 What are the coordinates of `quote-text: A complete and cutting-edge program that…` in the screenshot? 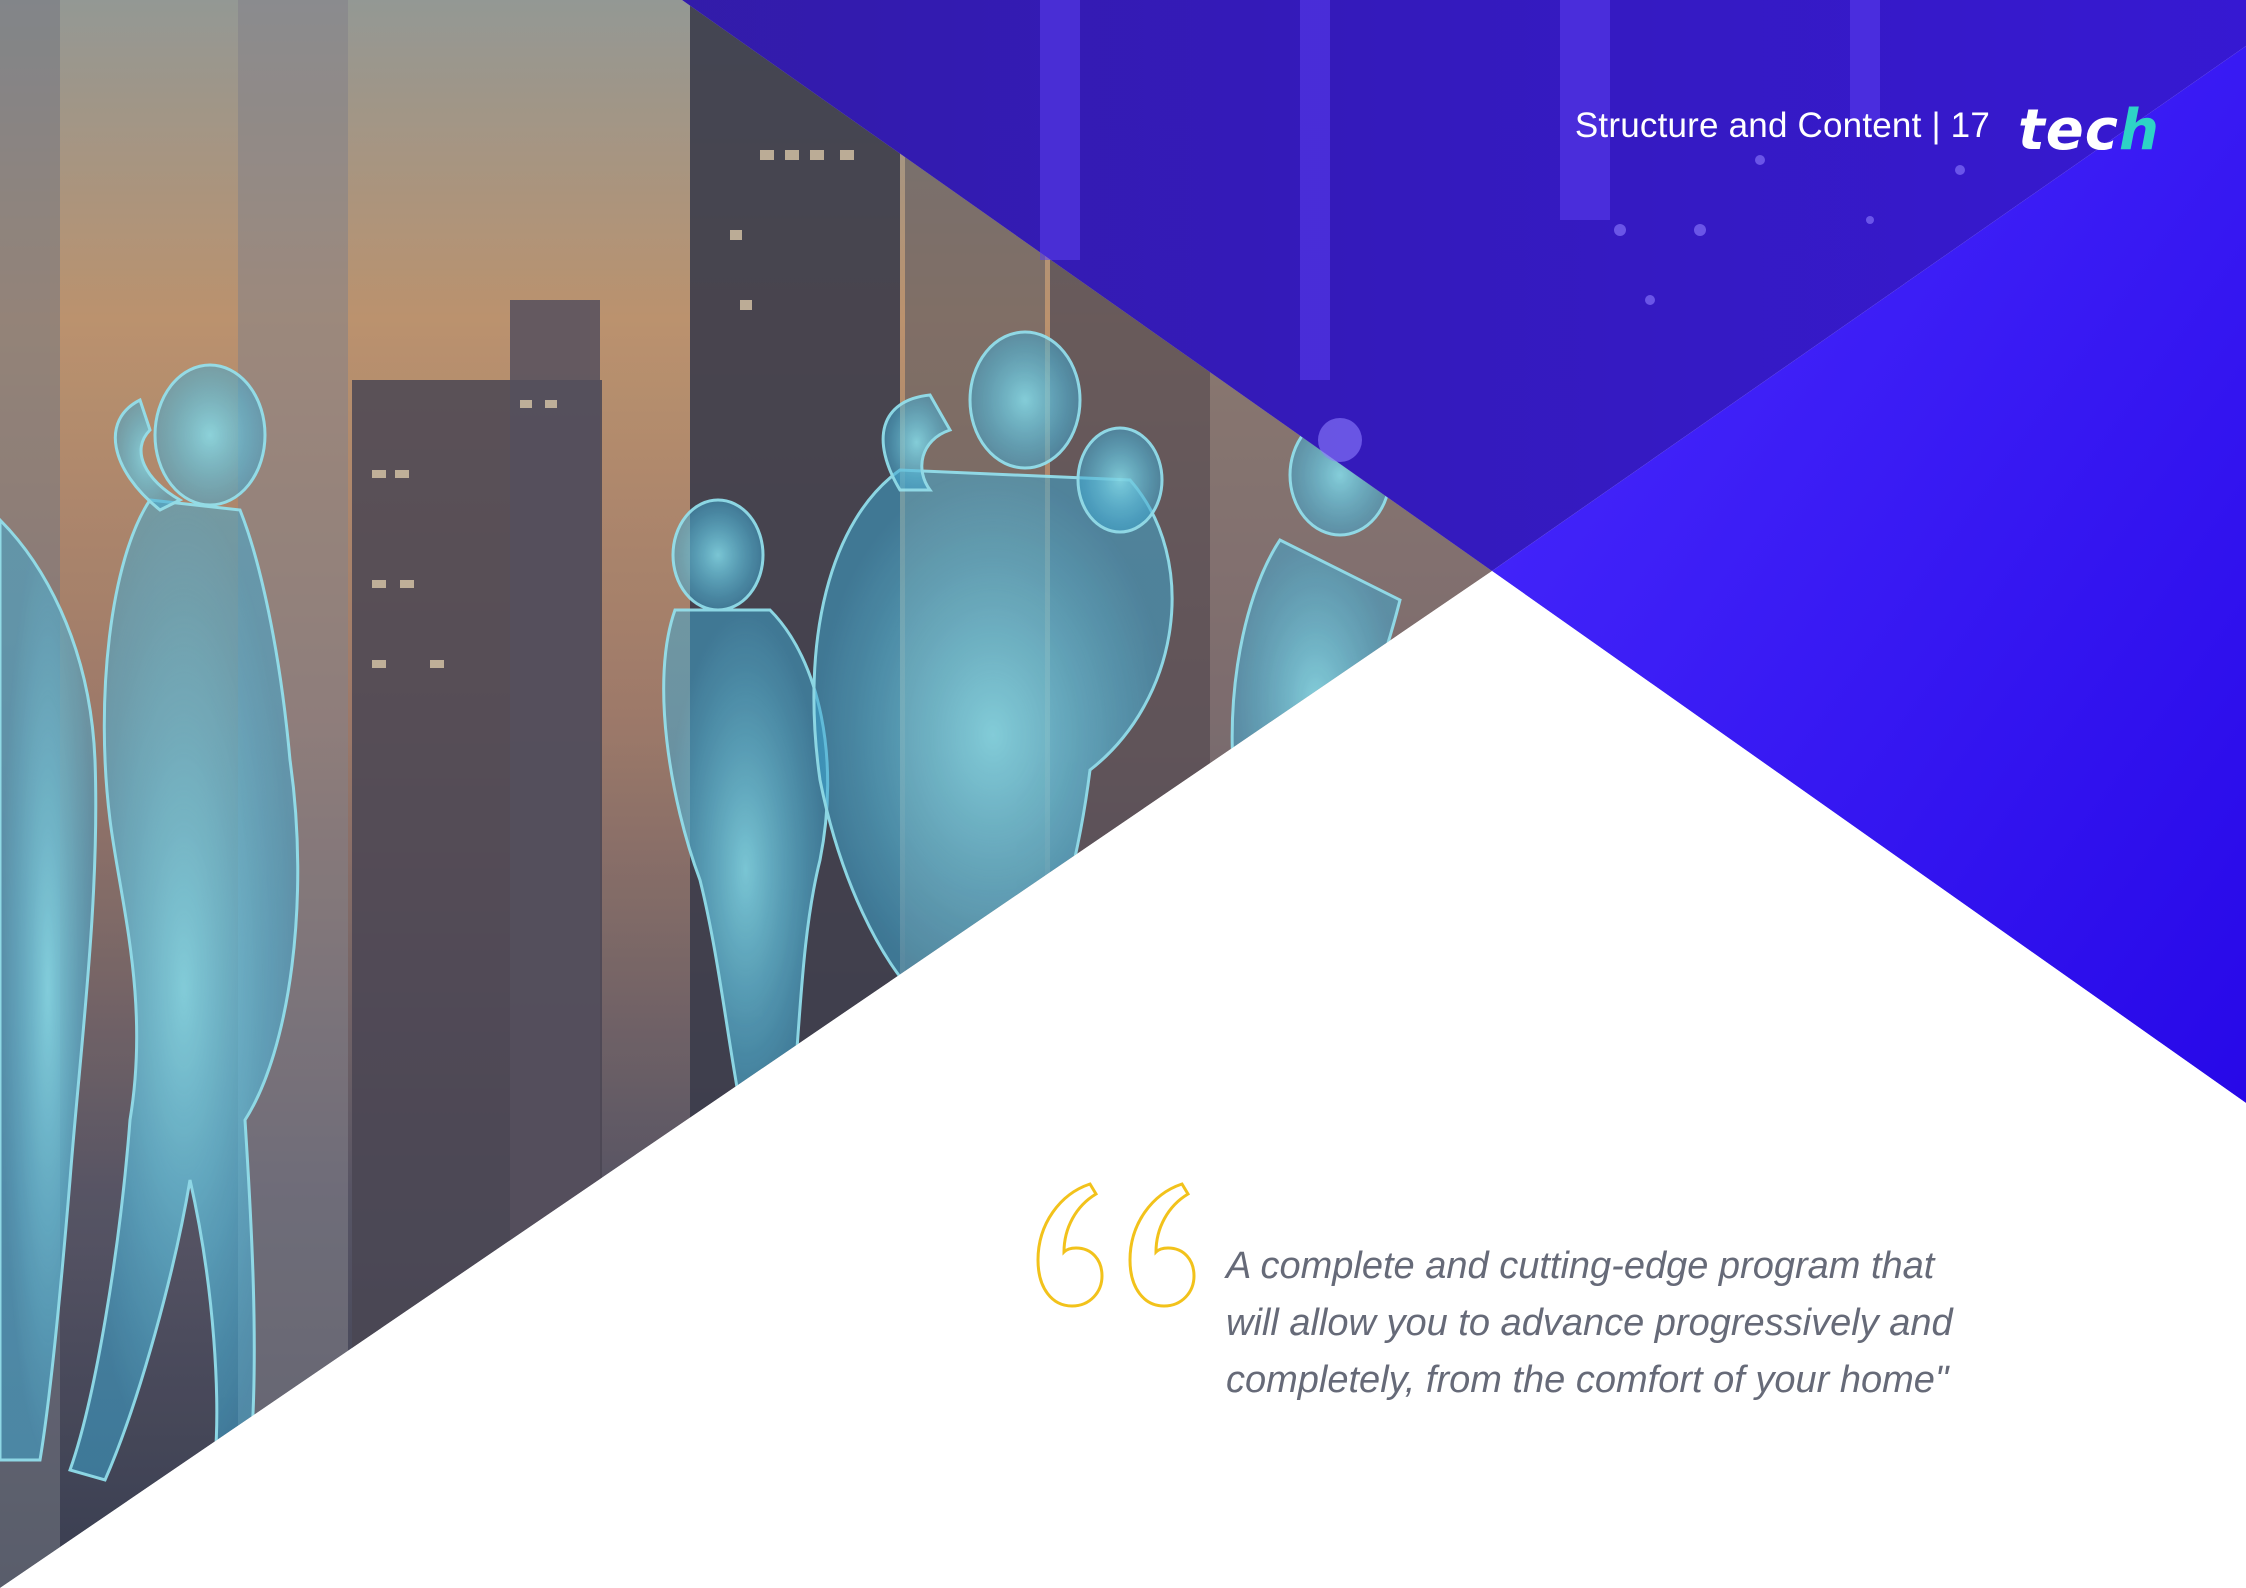 It's located at (1589, 1323).